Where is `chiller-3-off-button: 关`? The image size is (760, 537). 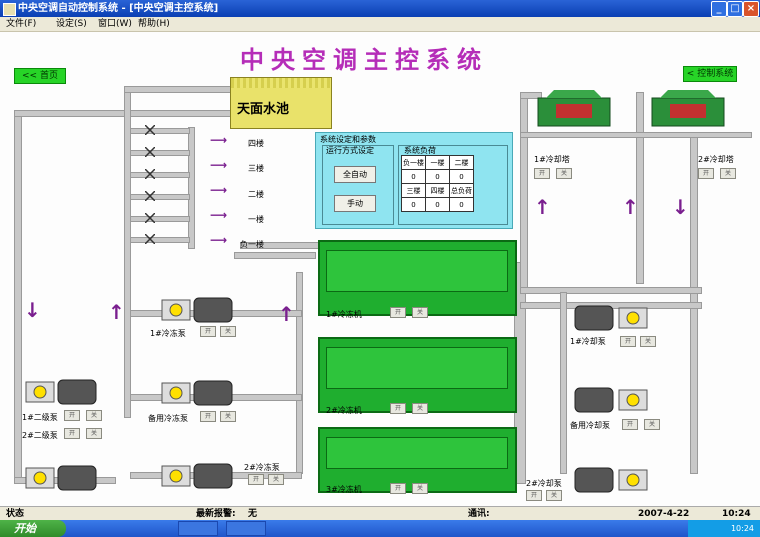
chiller-3-off-button: 关 is located at coordinates (420, 488).